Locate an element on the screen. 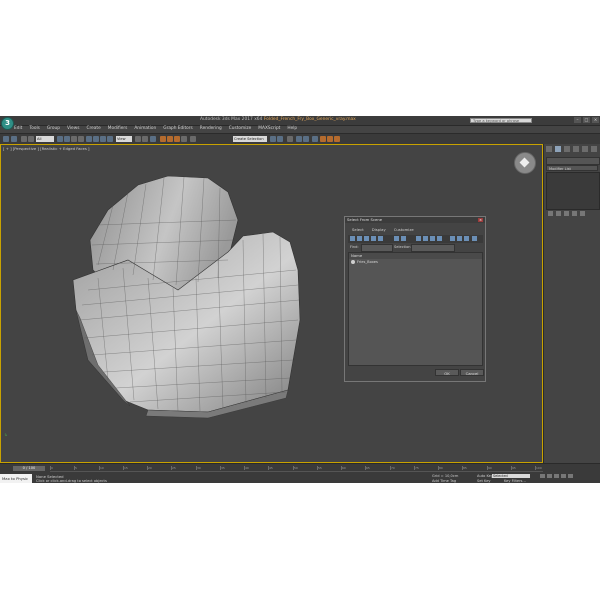  display-containers-icon is located at coordinates (432, 238).